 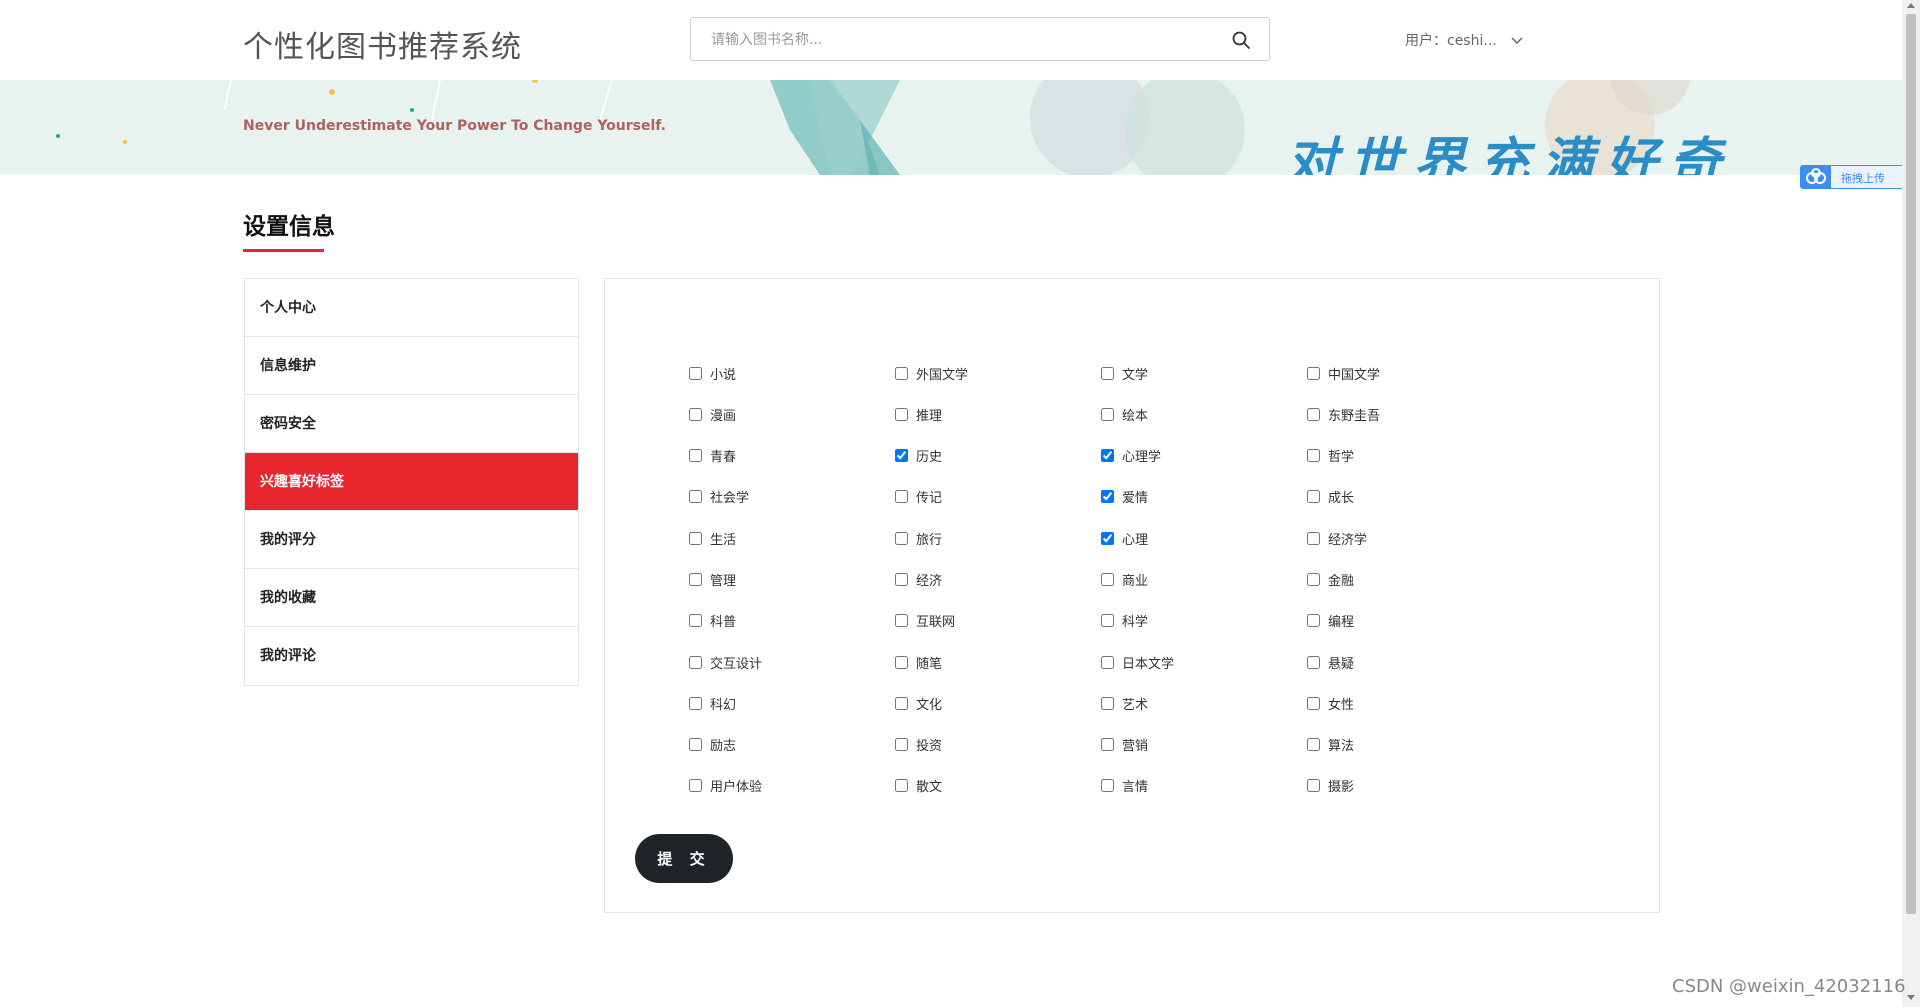 What do you see at coordinates (1204, 497) in the screenshot?
I see `tag-option: 爱情` at bounding box center [1204, 497].